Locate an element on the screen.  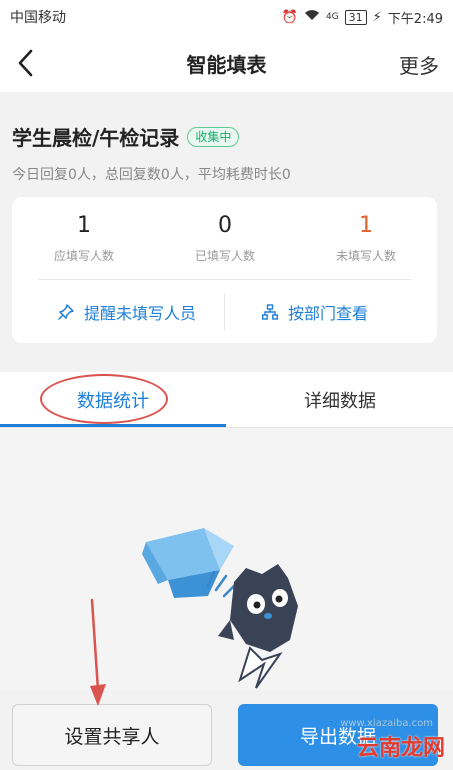
navigation-bar: 智能填表 更多 is located at coordinates (226, 63).